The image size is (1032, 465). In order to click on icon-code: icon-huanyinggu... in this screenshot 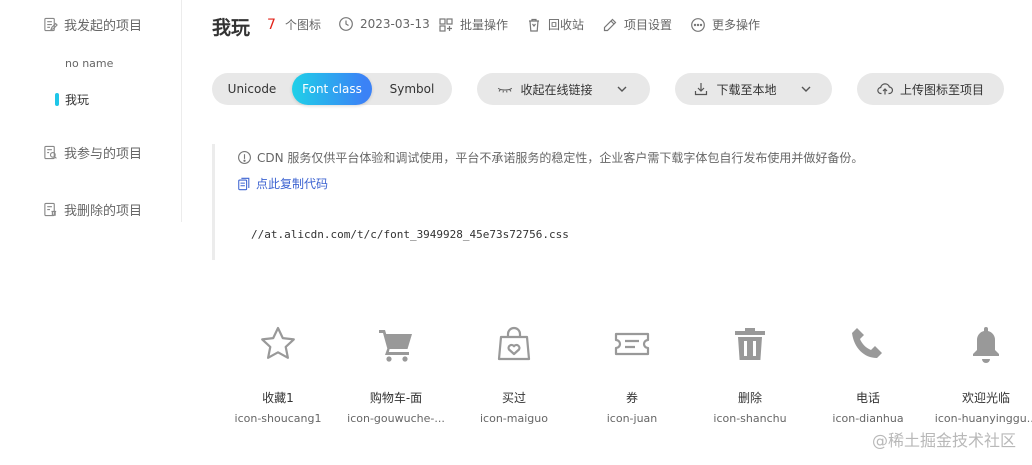, I will do `click(983, 418)`.